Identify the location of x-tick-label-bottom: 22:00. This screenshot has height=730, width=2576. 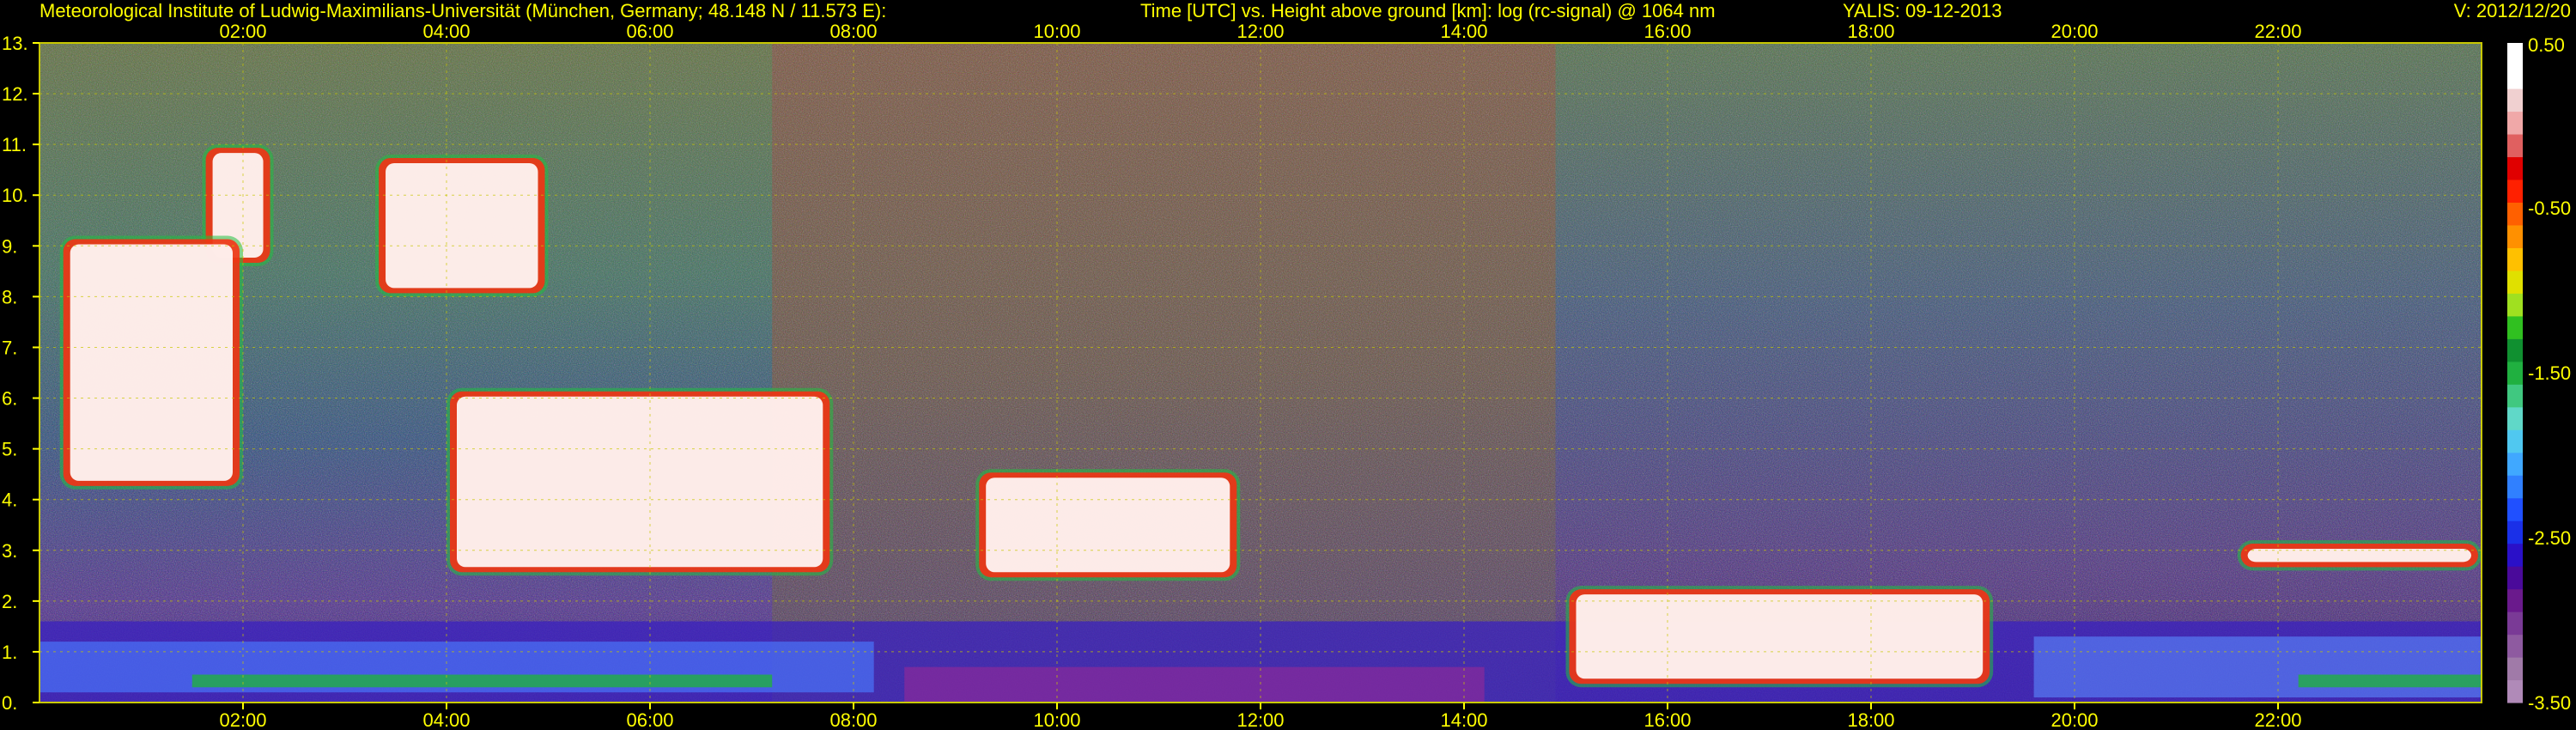
(2277, 719).